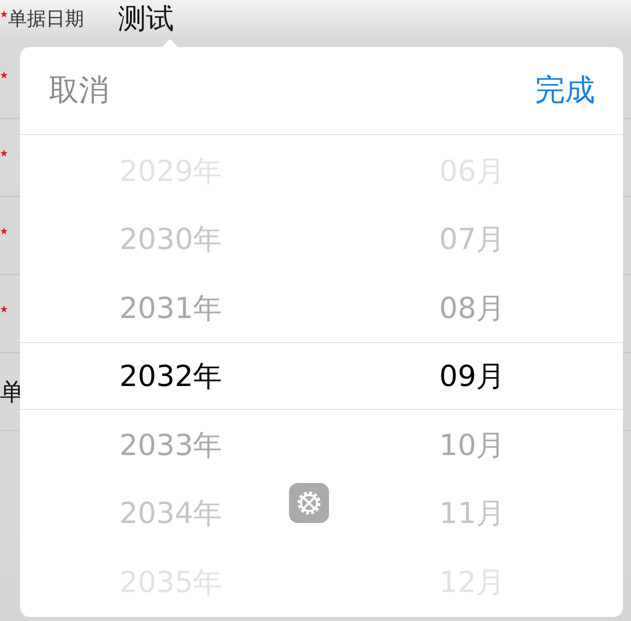 The width and height of the screenshot is (631, 621). What do you see at coordinates (472, 308) in the screenshot?
I see `picker-option: 08月` at bounding box center [472, 308].